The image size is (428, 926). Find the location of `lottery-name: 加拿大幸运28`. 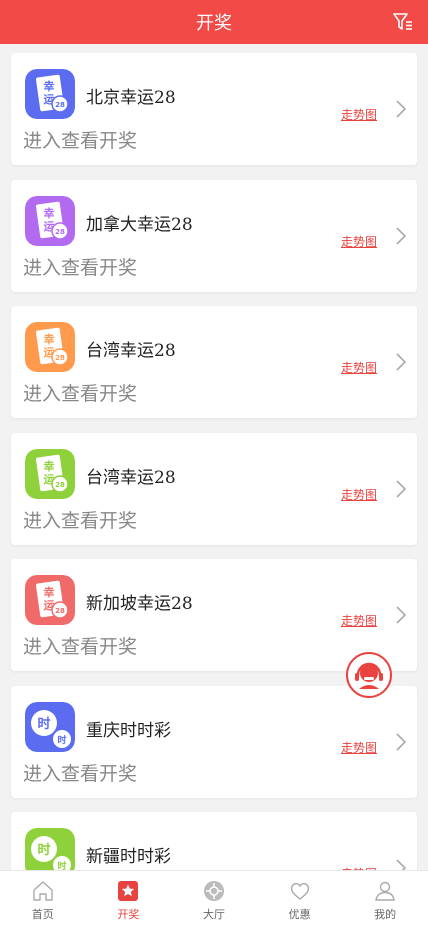

lottery-name: 加拿大幸运28 is located at coordinates (139, 224).